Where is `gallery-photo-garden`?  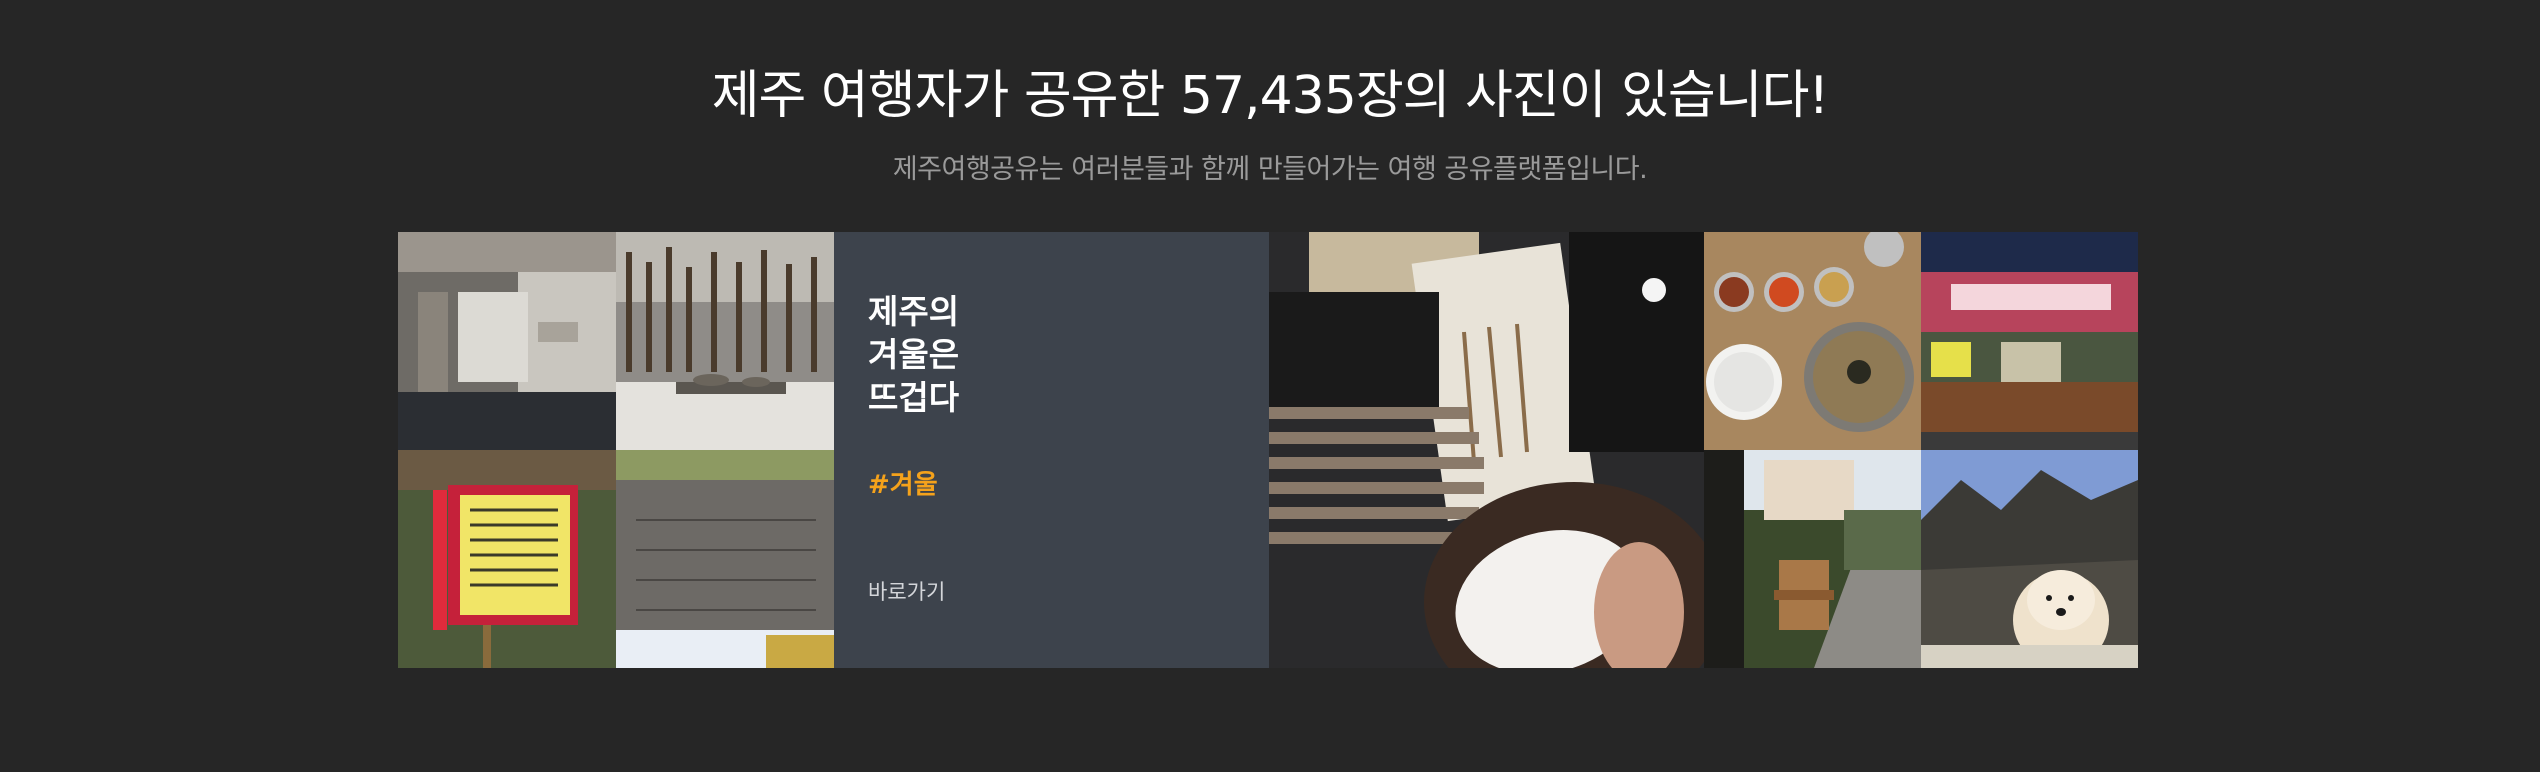 gallery-photo-garden is located at coordinates (1812, 559).